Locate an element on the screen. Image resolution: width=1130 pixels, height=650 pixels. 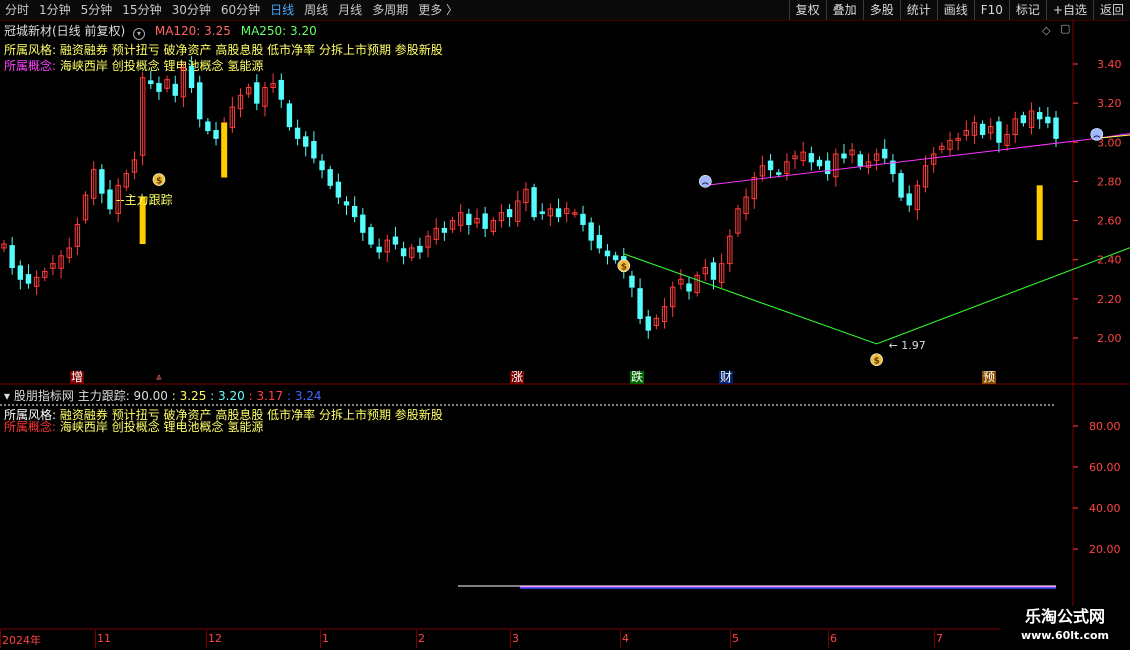
tab-8: 月线 is located at coordinates (350, 10).